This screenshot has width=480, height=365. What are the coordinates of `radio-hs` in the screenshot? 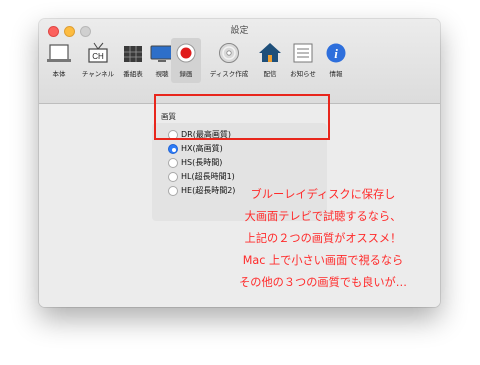 It's located at (173, 163).